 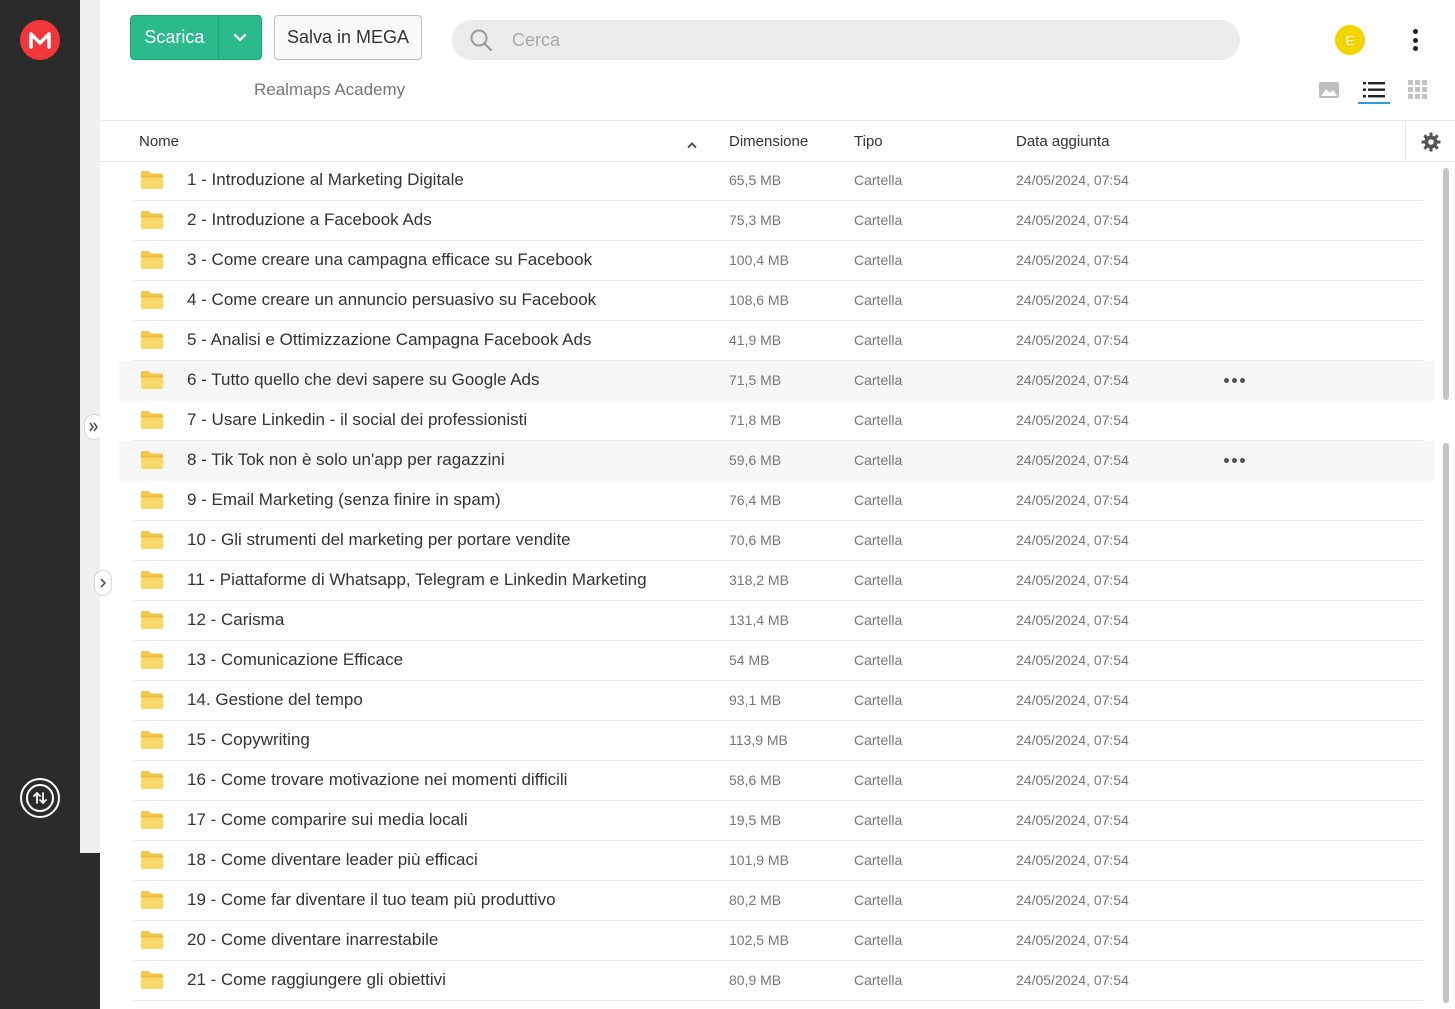 I want to click on list-view-icon, so click(x=1374, y=91).